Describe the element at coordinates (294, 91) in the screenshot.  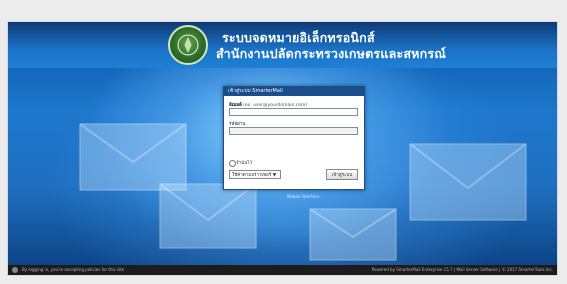
I see `login-box-title: เข้าสู่ระบบ SmarterMail` at that location.